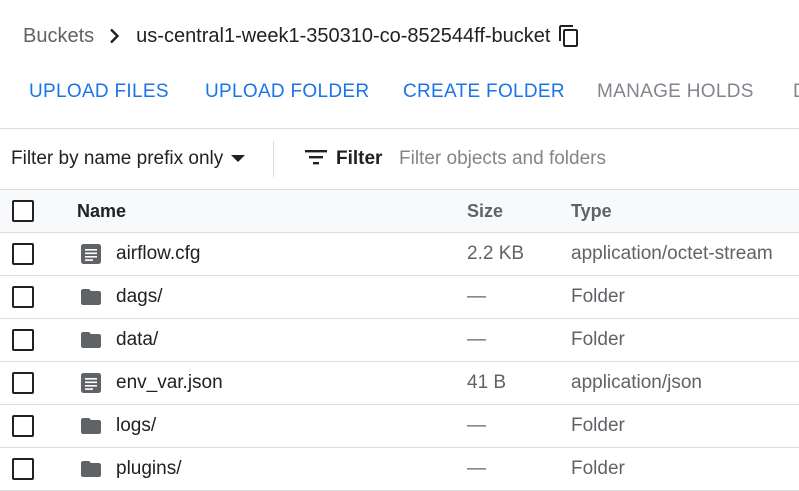 The height and width of the screenshot is (491, 799). I want to click on breadcrumb-buckets-link: Buckets, so click(58, 36).